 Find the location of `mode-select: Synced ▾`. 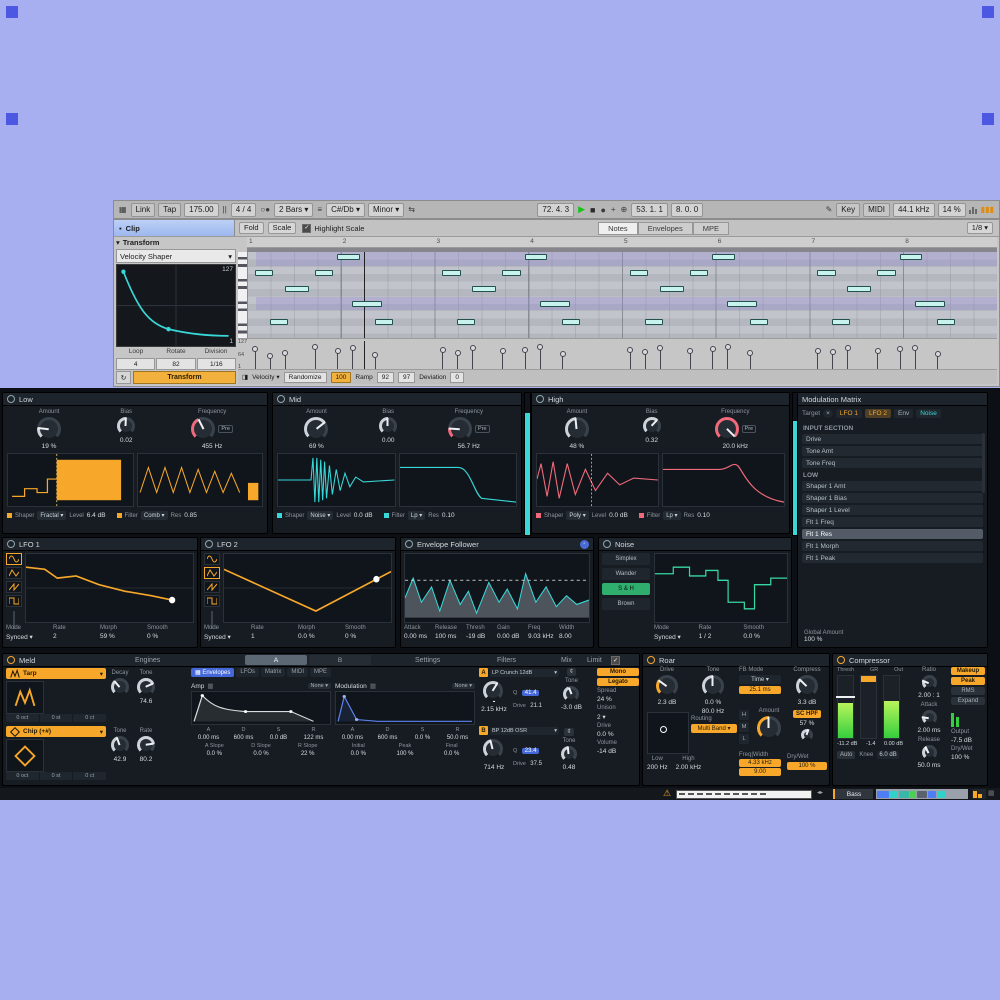

mode-select: Synced ▾ is located at coordinates (667, 637).